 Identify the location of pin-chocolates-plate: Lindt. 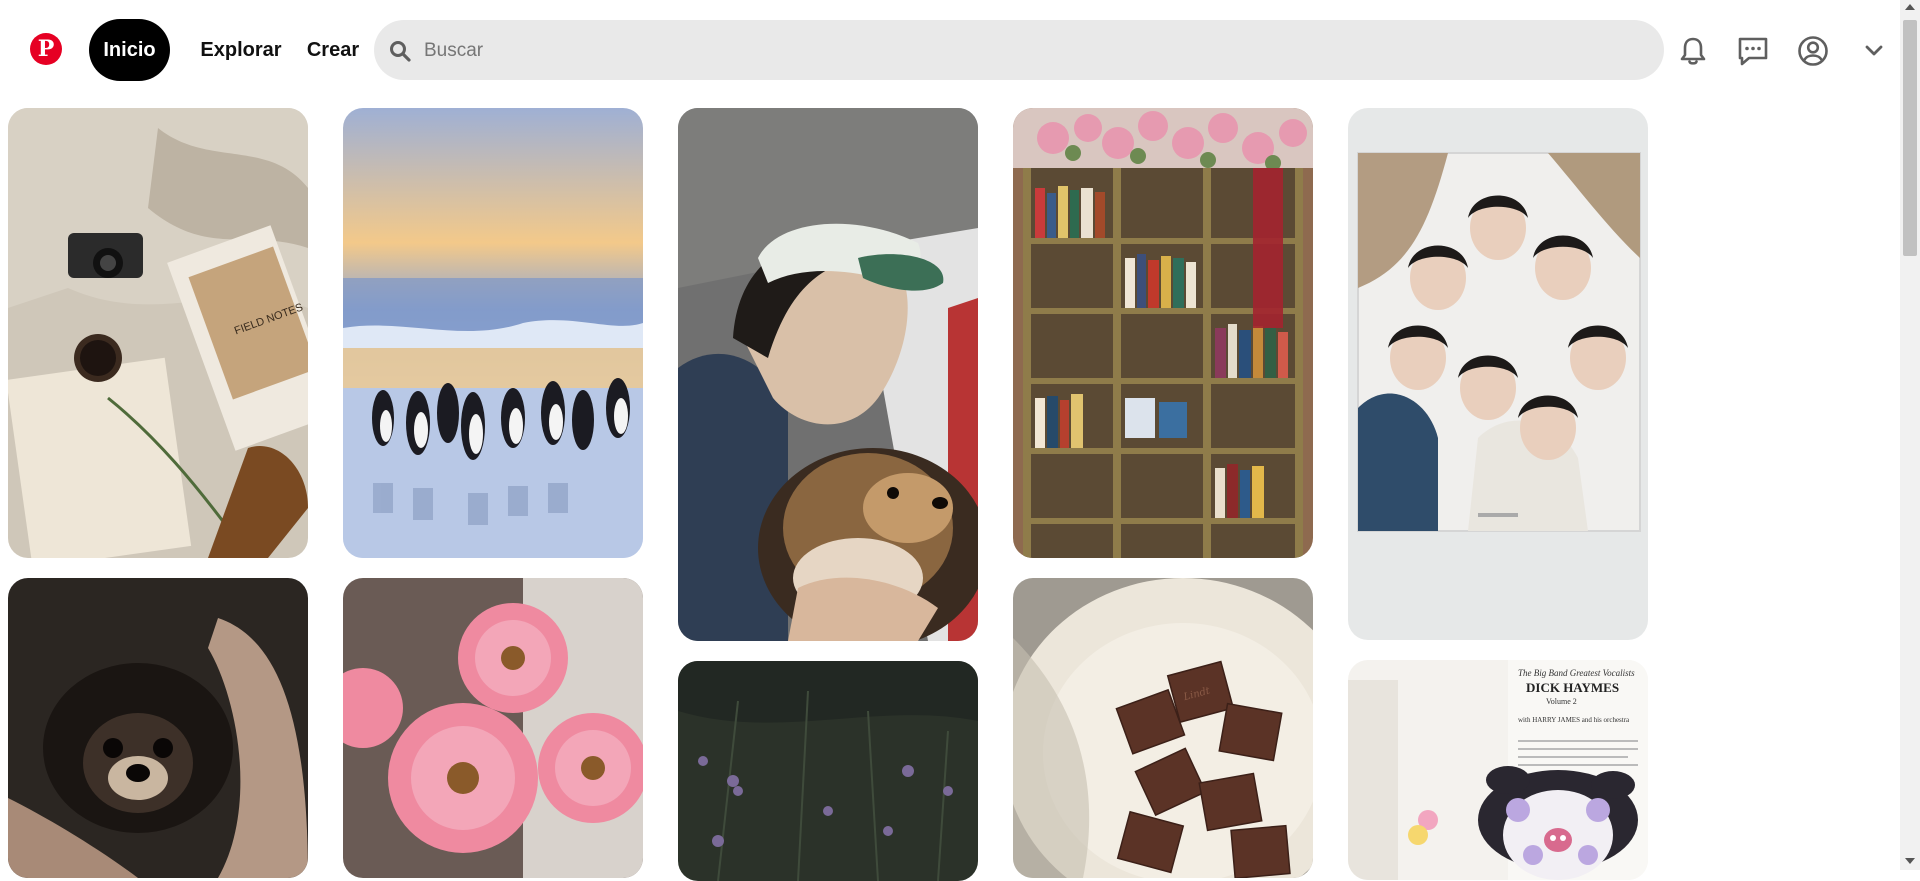
(1163, 728).